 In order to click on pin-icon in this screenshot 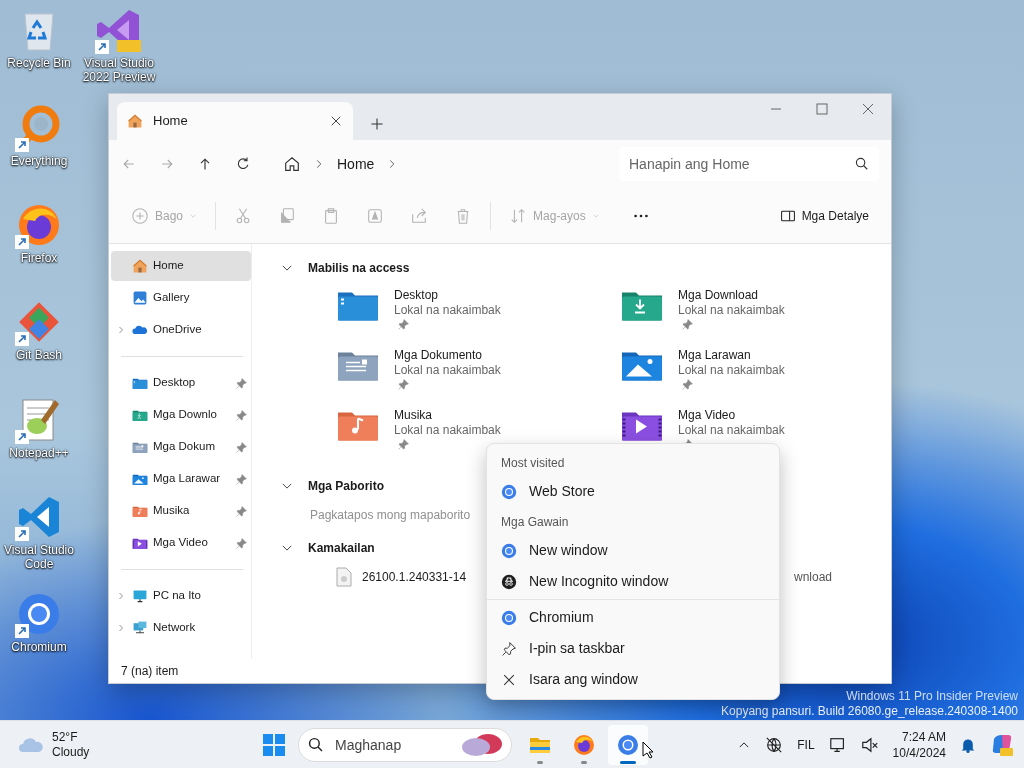, I will do `click(509, 648)`.